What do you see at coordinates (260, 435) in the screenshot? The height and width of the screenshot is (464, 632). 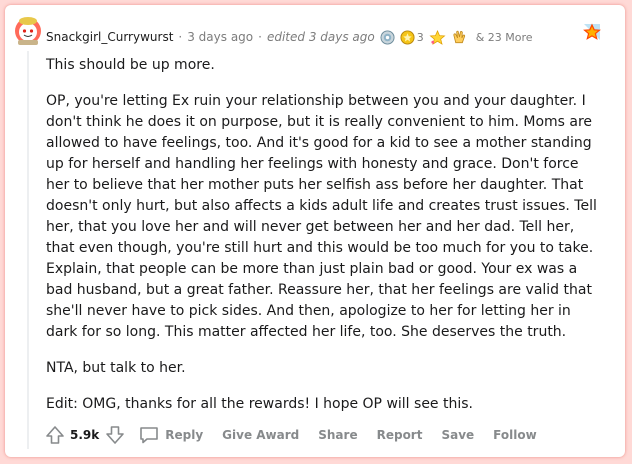 I see `give-award-button: Give Award` at bounding box center [260, 435].